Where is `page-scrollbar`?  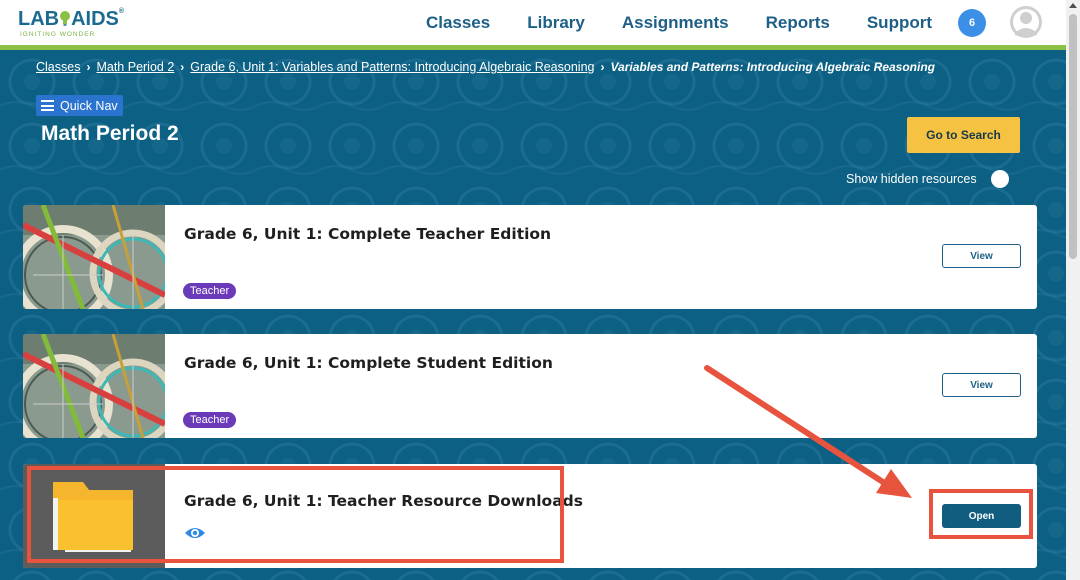 page-scrollbar is located at coordinates (1073, 290).